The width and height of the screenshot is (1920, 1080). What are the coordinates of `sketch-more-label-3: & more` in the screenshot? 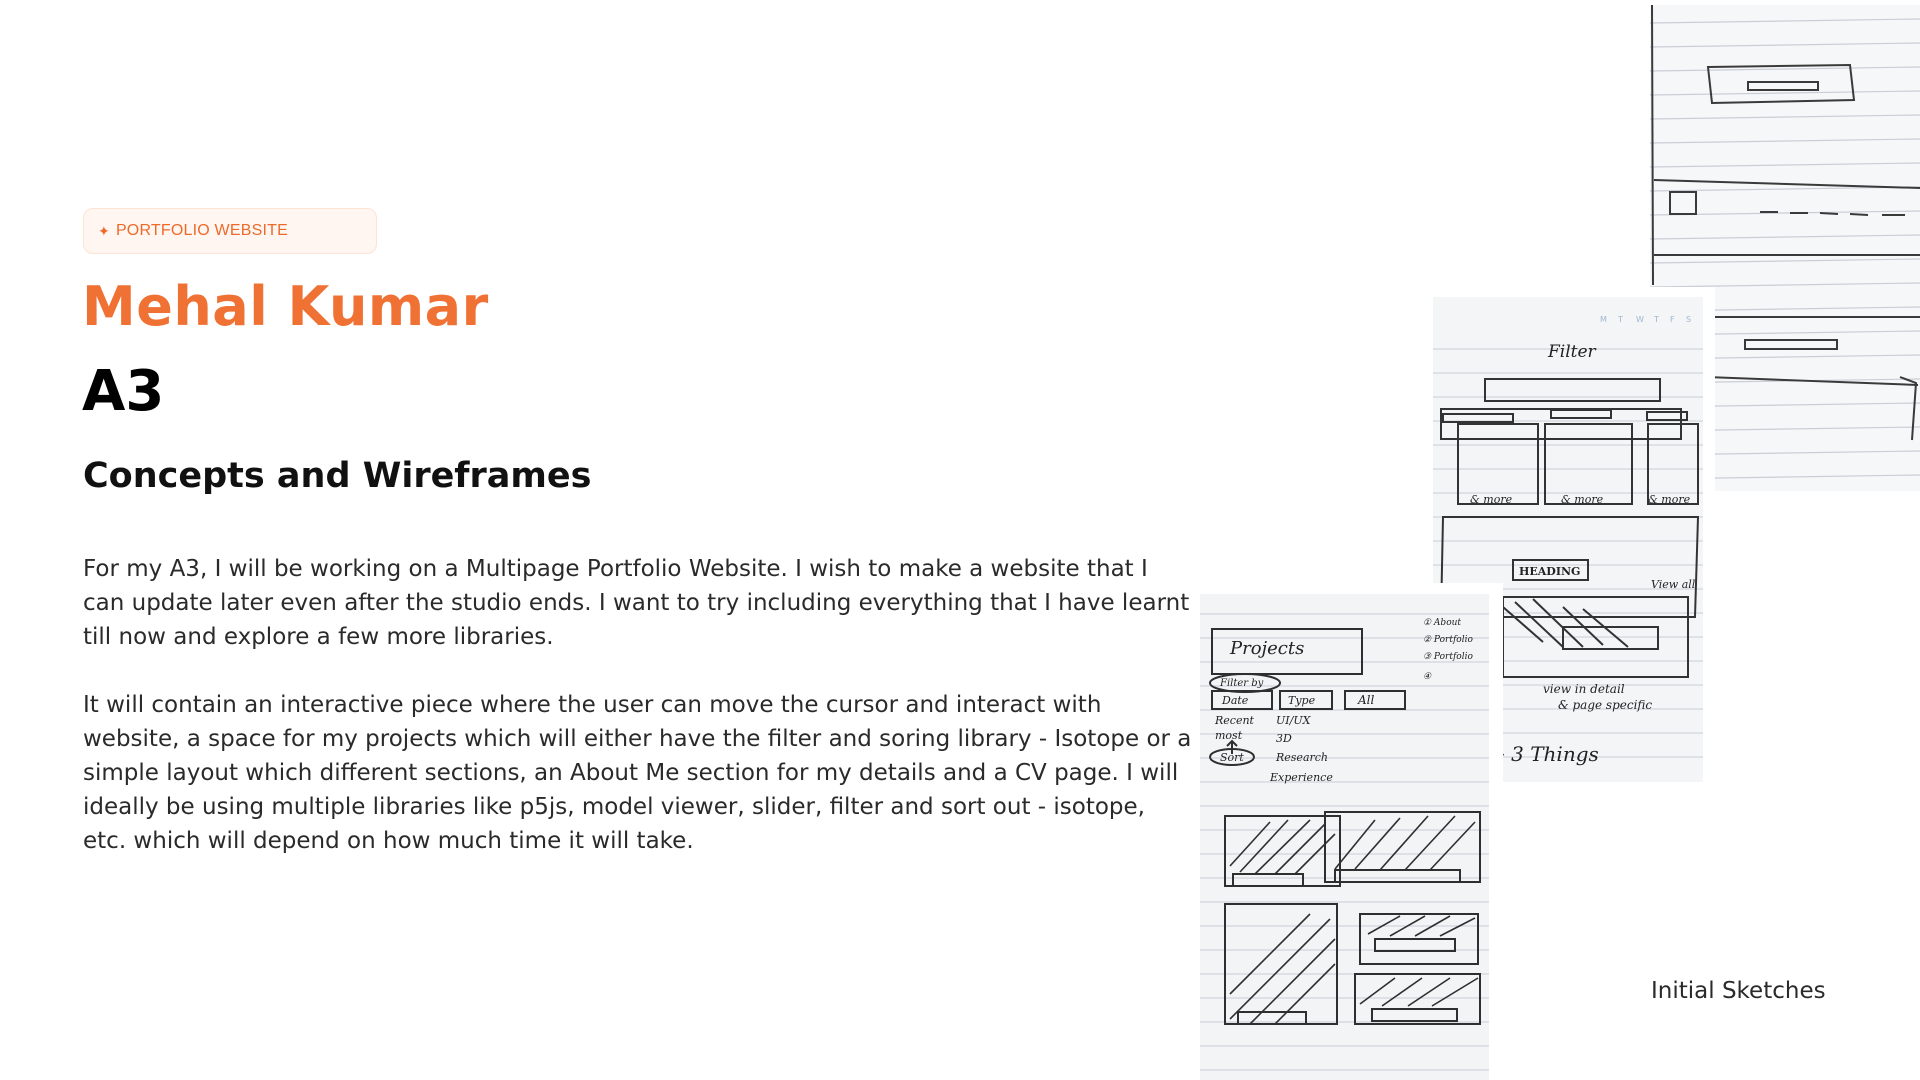 It's located at (1669, 499).